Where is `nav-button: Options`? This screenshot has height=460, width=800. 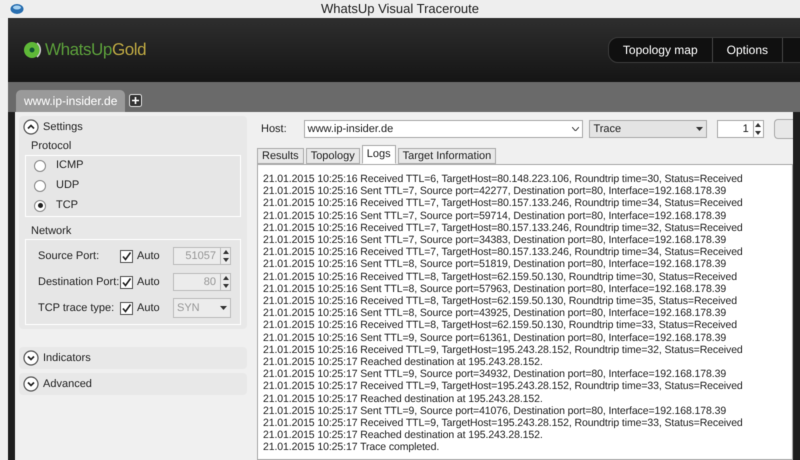
nav-button: Options is located at coordinates (747, 50).